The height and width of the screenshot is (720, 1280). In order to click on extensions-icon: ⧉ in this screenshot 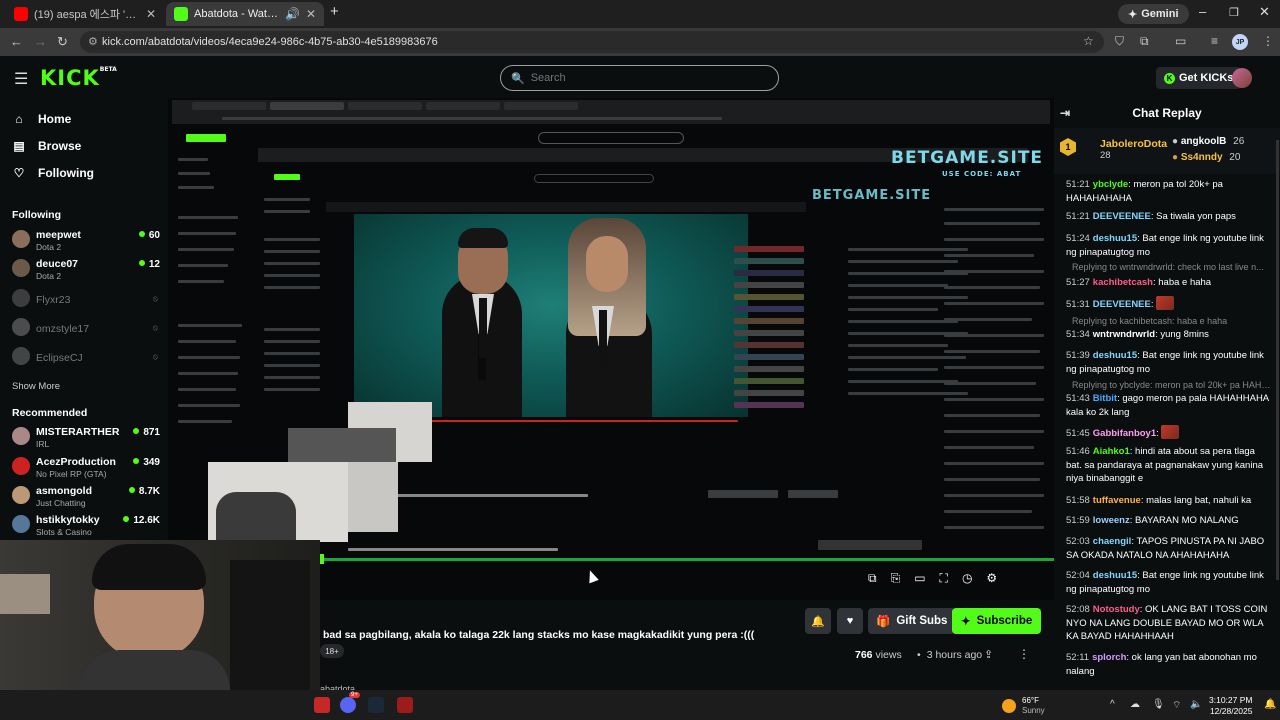, I will do `click(1144, 41)`.